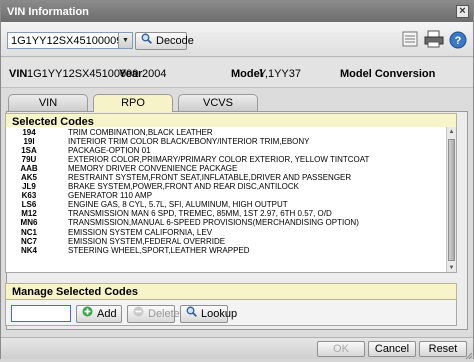 Image resolution: width=474 pixels, height=362 pixels. I want to click on code-list-row: 194 TRIM COMBINATION,BLACK LEATHER, so click(226, 132).